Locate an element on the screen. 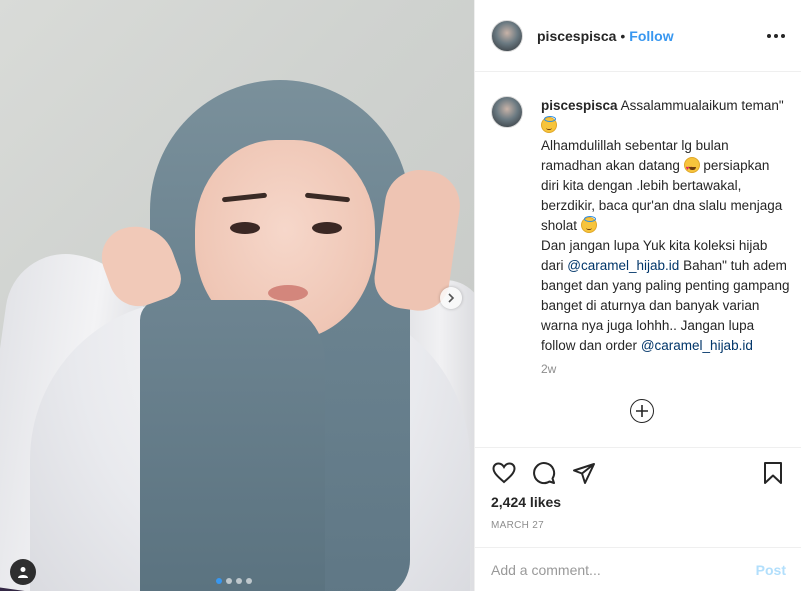  share-button is located at coordinates (584, 473).